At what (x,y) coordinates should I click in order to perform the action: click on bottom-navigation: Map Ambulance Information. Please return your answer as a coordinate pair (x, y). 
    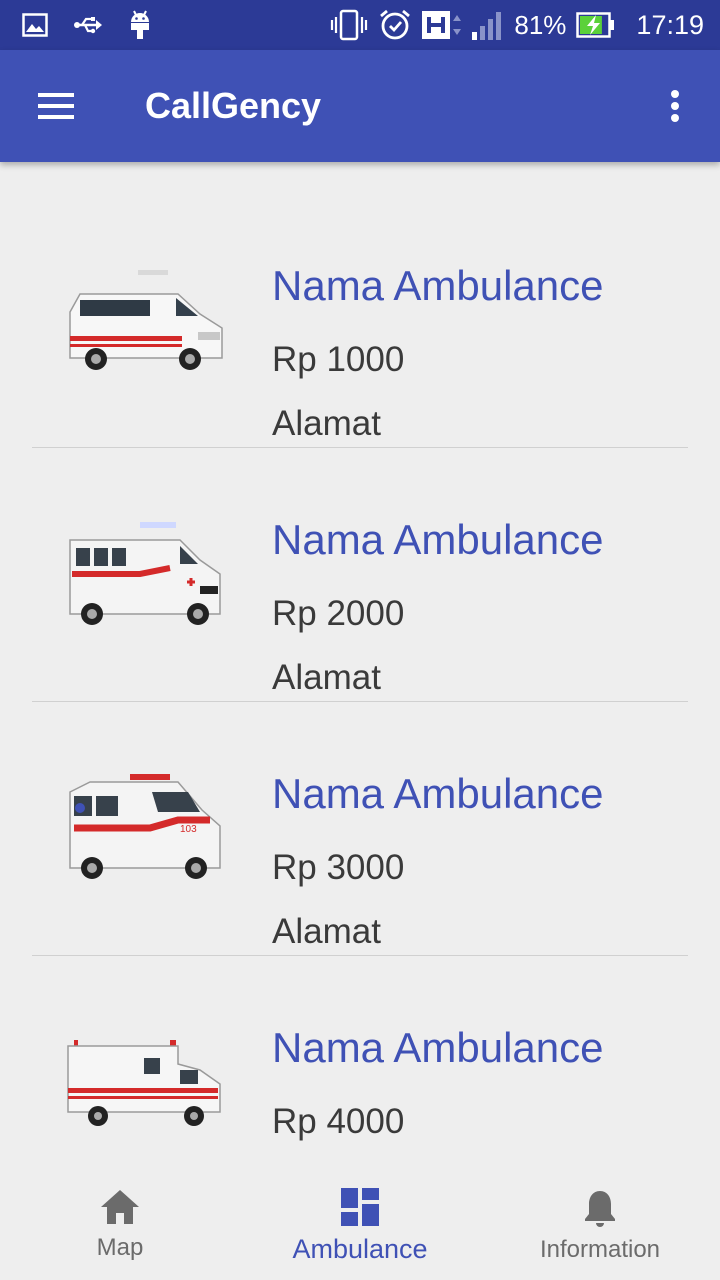
    Looking at the image, I should click on (360, 1226).